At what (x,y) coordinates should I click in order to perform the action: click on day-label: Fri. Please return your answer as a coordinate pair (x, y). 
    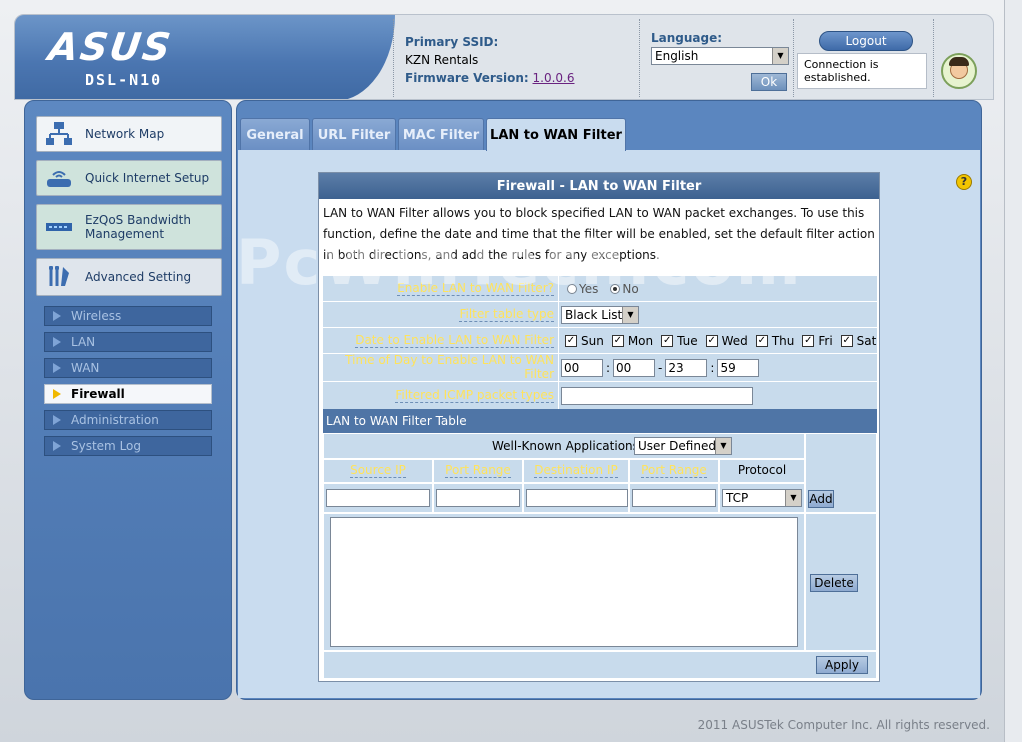
    Looking at the image, I should click on (825, 340).